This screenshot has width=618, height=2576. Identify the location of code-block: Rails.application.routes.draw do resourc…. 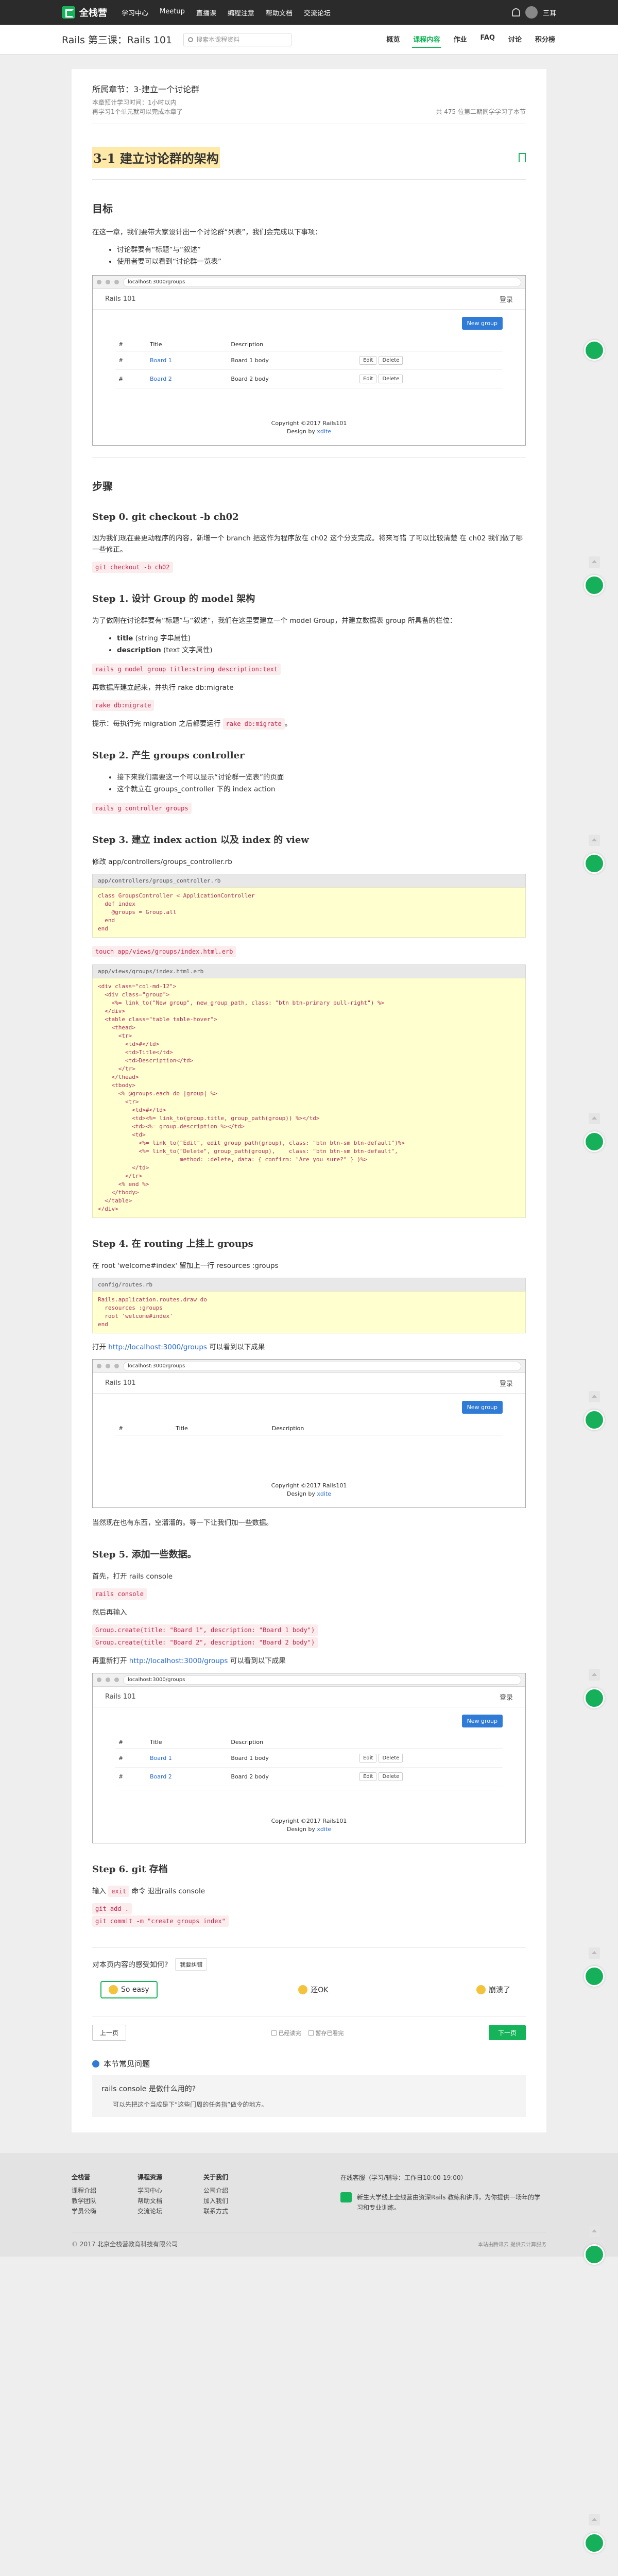
(309, 1312).